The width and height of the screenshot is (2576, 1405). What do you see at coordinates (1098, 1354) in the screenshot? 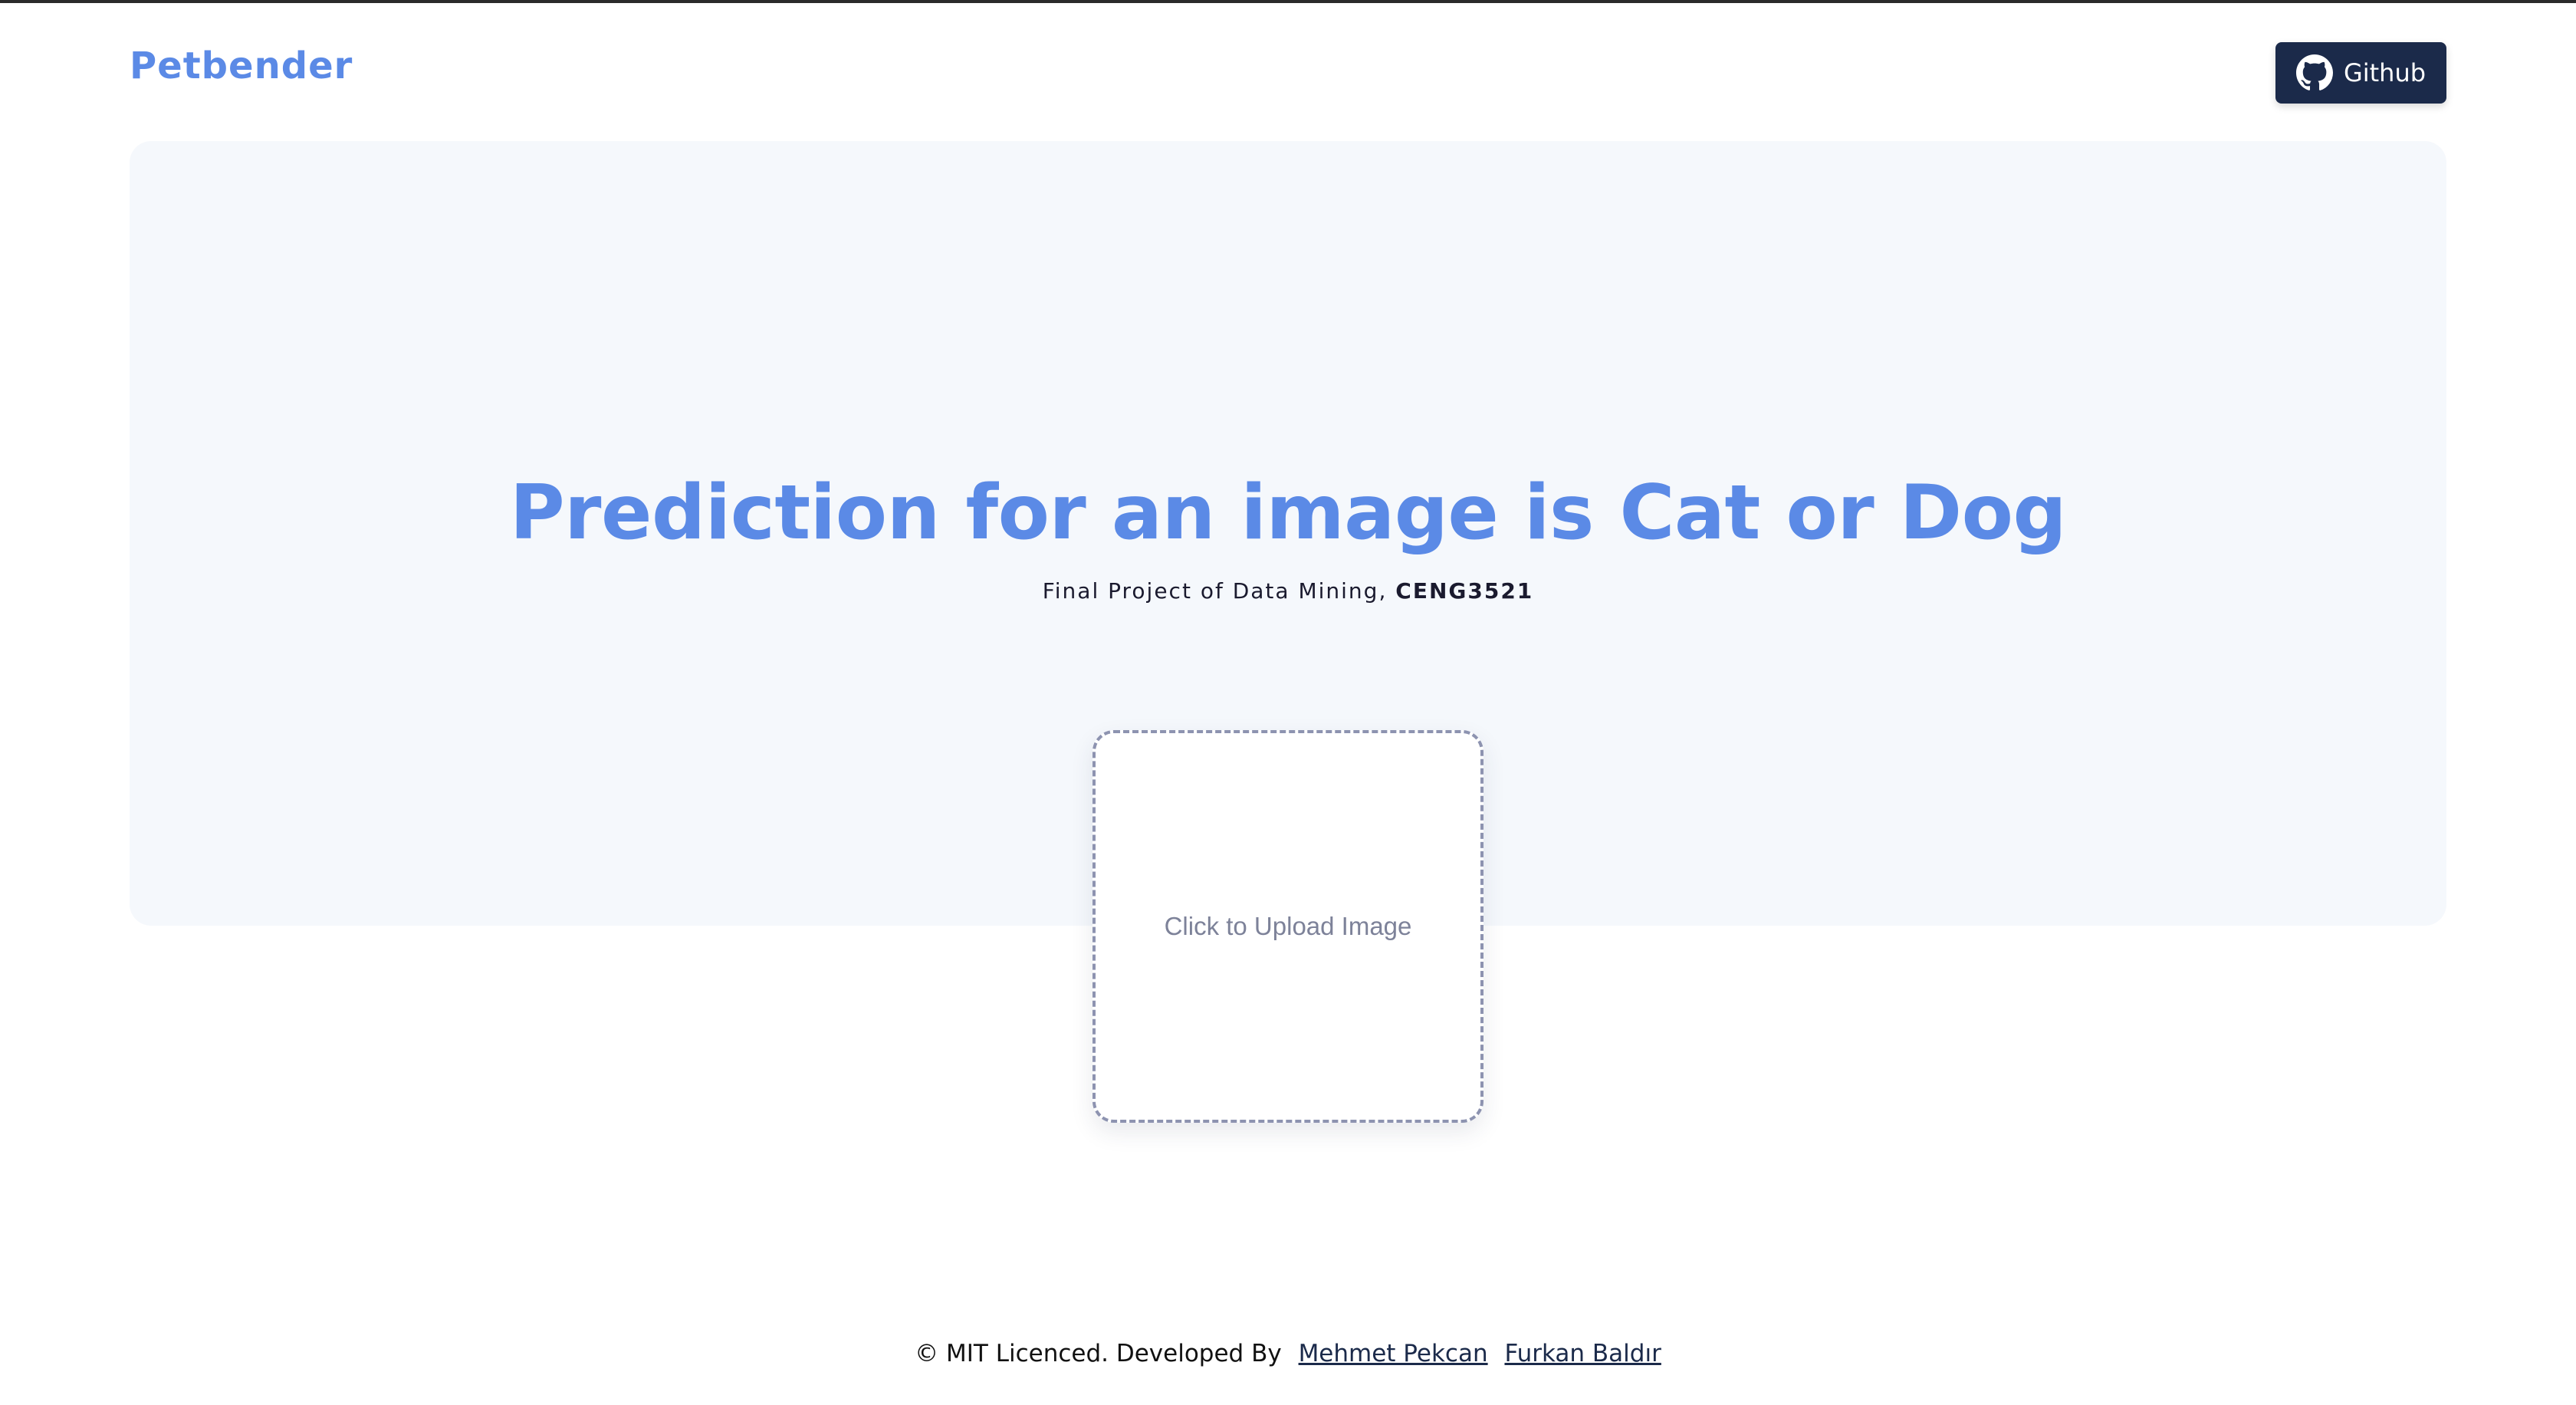
I see `footer-text: © MIT Licenced. Developed By` at bounding box center [1098, 1354].